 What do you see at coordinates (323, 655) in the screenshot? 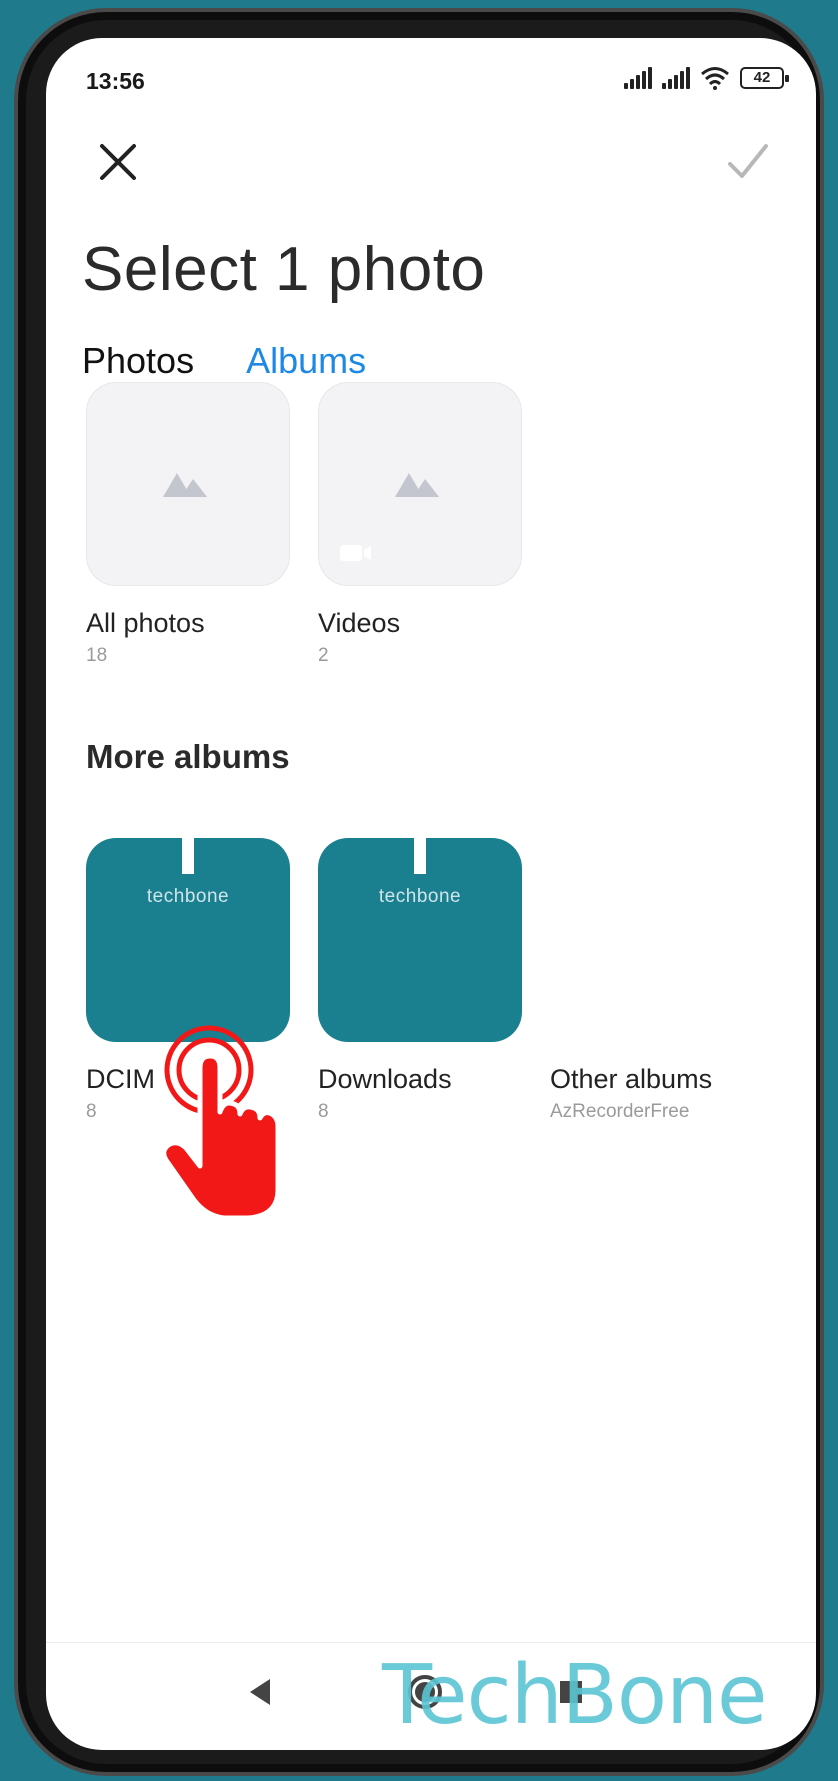
I see `album-count: 2` at bounding box center [323, 655].